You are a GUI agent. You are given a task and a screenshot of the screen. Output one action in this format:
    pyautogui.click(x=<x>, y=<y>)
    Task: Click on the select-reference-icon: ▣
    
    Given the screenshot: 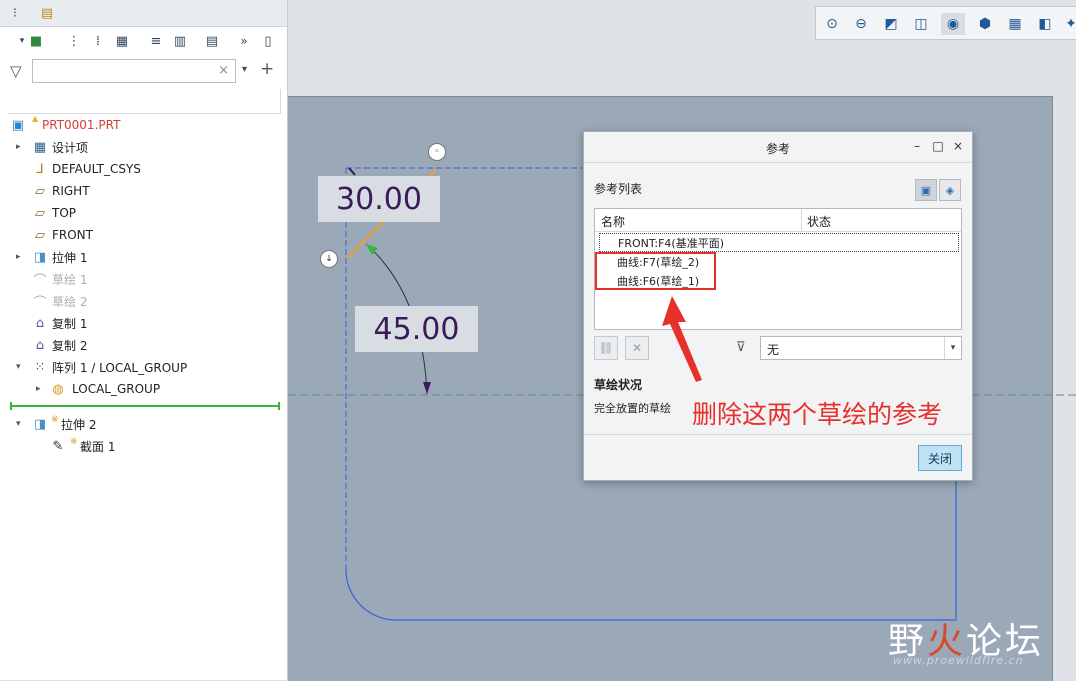 What is the action you would take?
    pyautogui.click(x=926, y=190)
    